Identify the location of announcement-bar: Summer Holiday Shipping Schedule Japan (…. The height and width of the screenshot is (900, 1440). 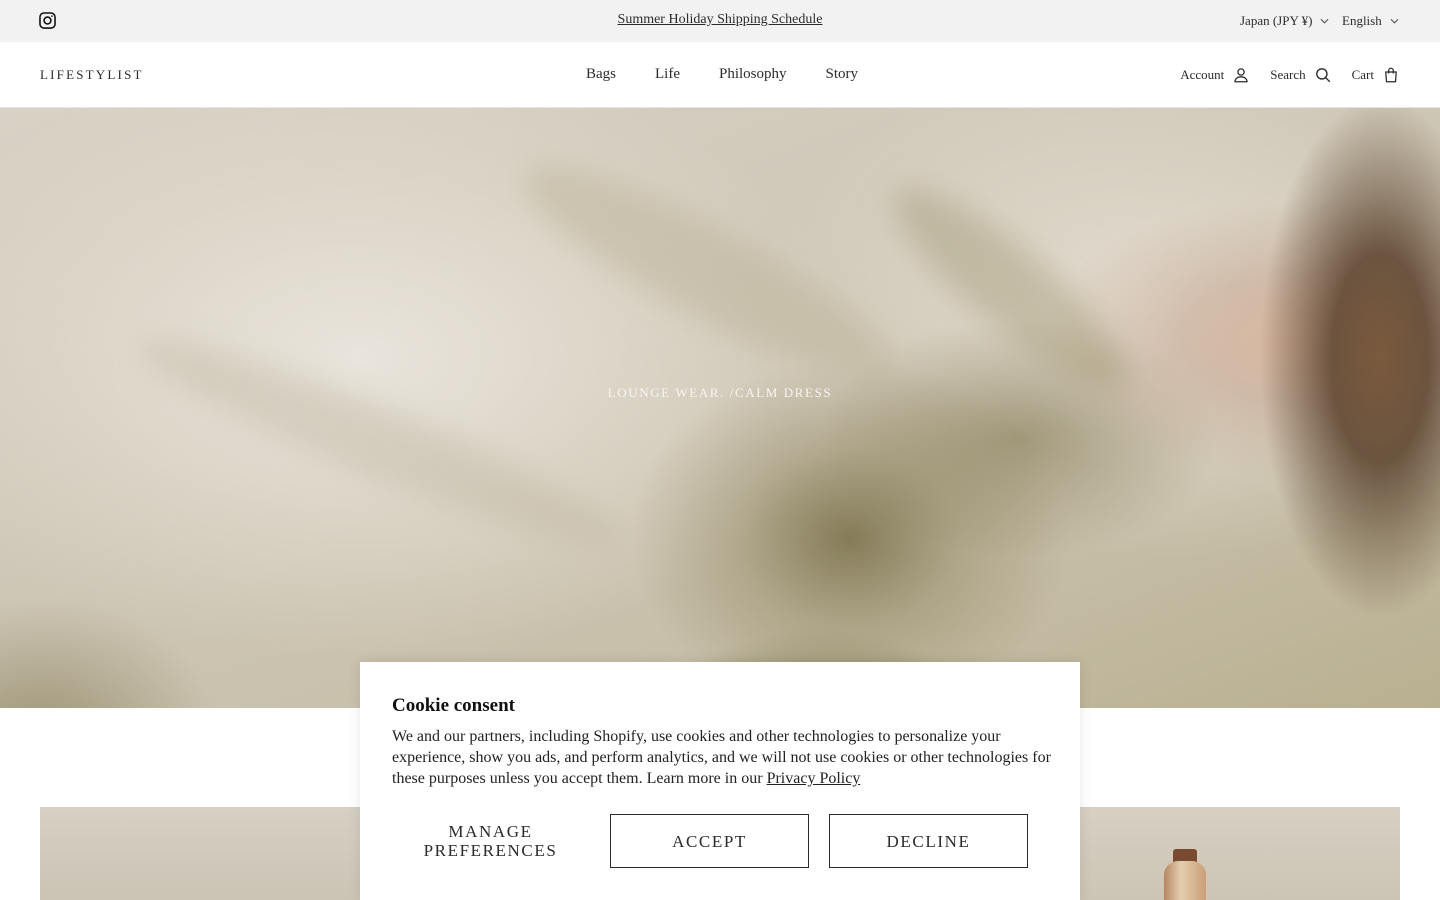
(720, 21).